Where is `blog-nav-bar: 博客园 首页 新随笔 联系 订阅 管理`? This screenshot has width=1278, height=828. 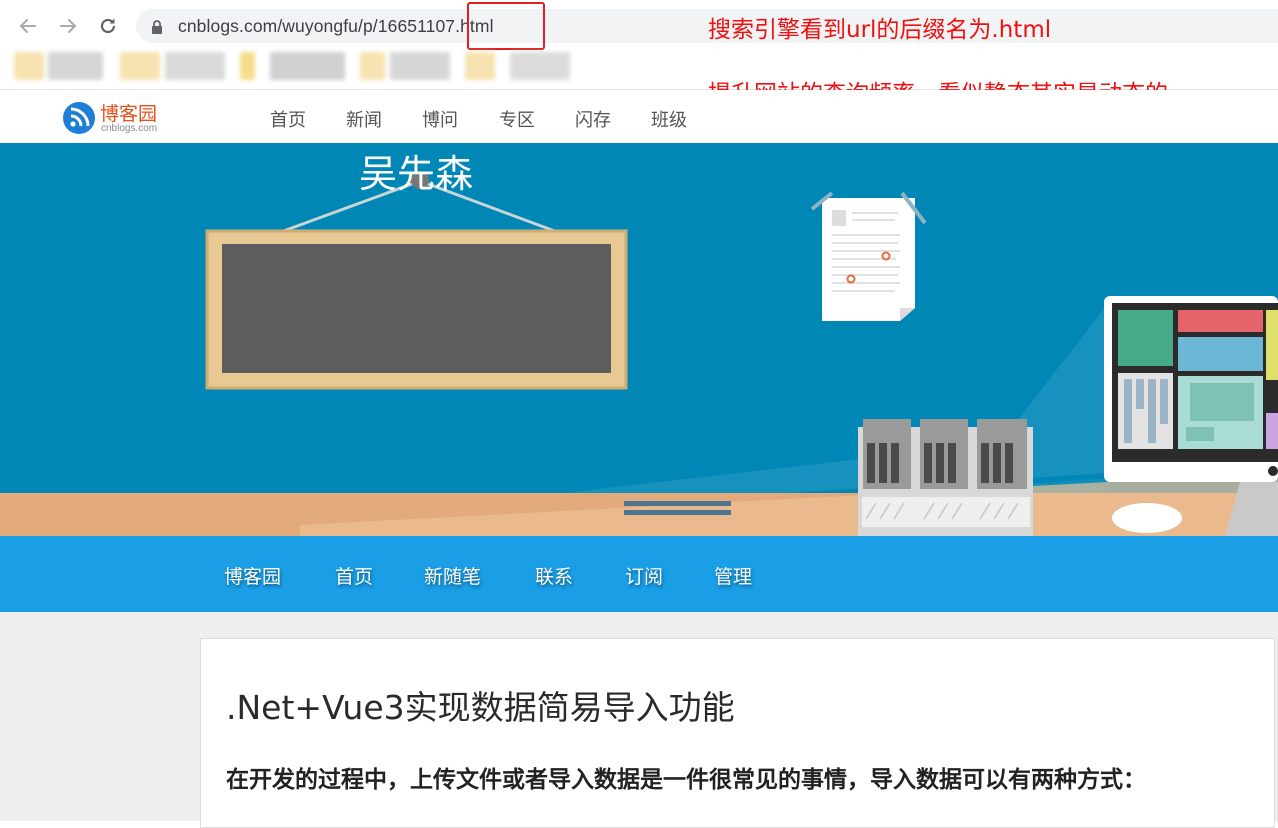
blog-nav-bar: 博客园 首页 新随笔 联系 订阅 管理 is located at coordinates (639, 574).